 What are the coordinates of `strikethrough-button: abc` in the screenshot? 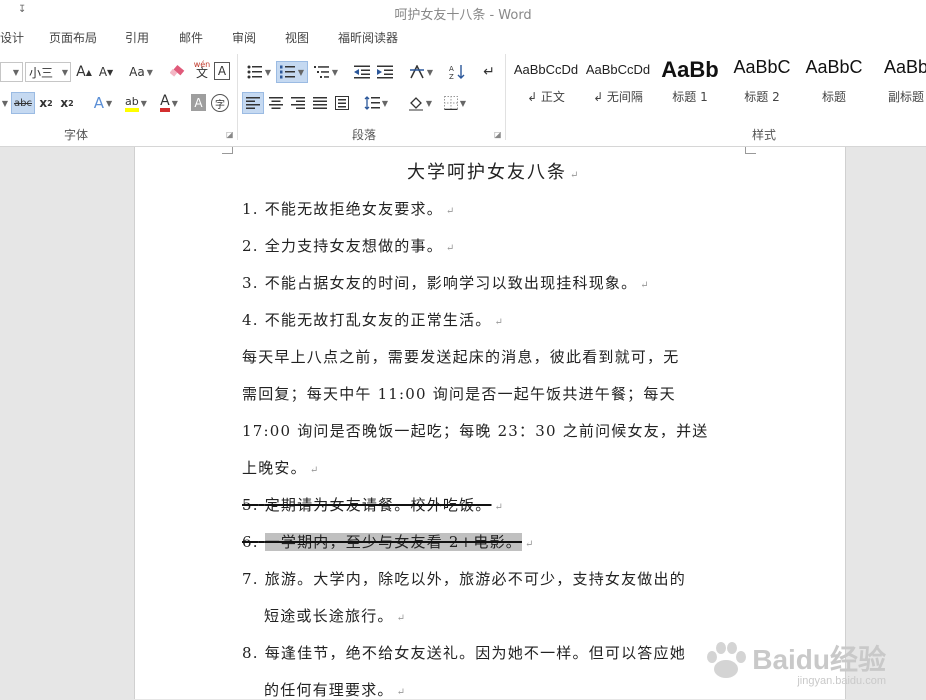 It's located at (23, 103).